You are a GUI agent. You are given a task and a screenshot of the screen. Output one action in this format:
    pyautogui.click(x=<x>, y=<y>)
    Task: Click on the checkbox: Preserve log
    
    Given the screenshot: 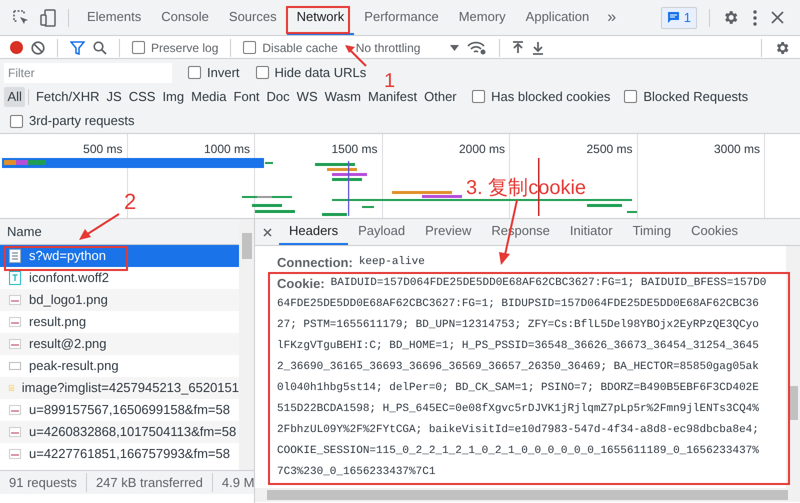 What is the action you would take?
    pyautogui.click(x=175, y=47)
    